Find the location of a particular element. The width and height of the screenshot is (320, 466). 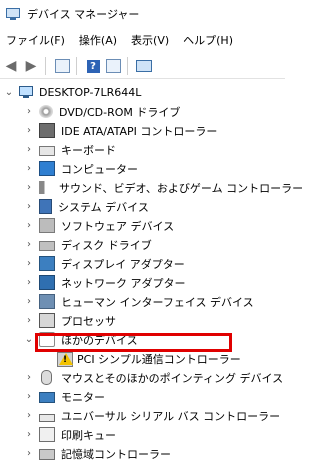

tree-item-keyboard: › キーボード is located at coordinates (70, 149).